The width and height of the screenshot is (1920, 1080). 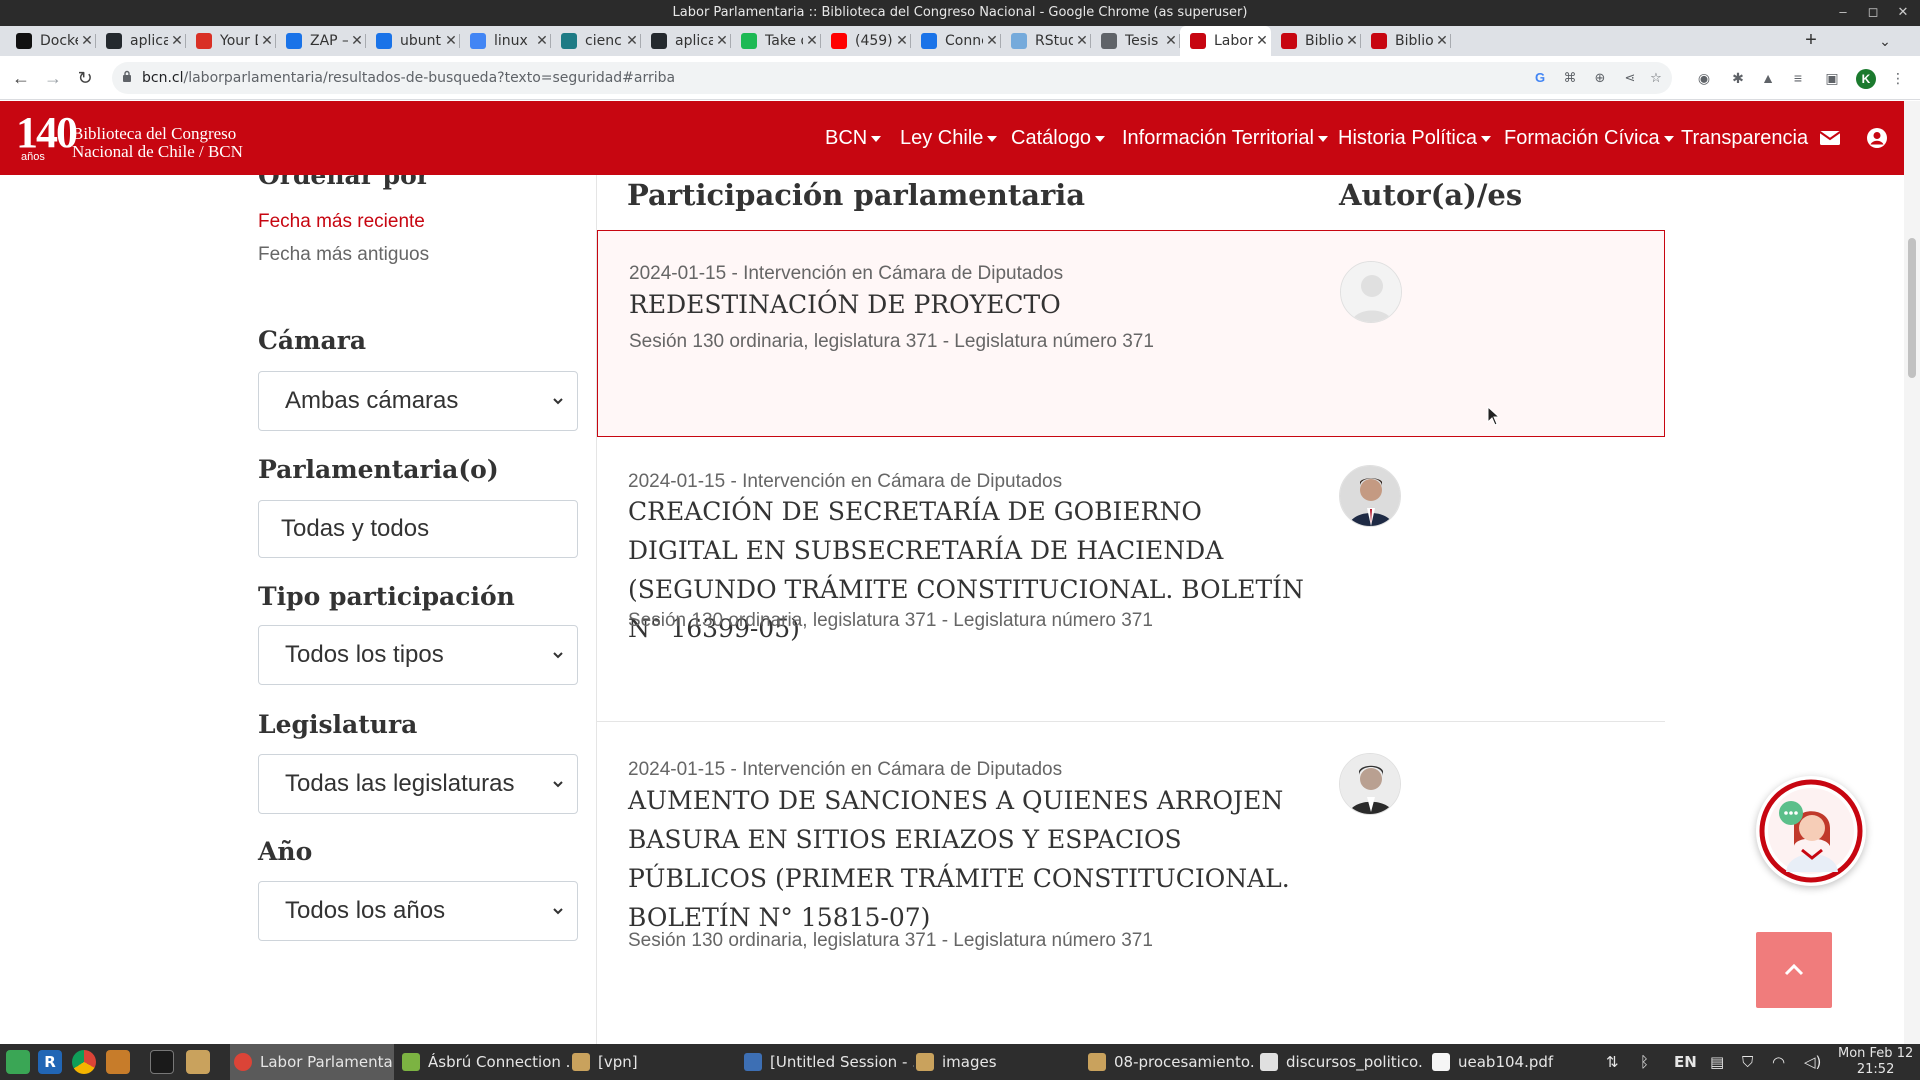 I want to click on side-panel-icon: ▣, so click(x=1832, y=78).